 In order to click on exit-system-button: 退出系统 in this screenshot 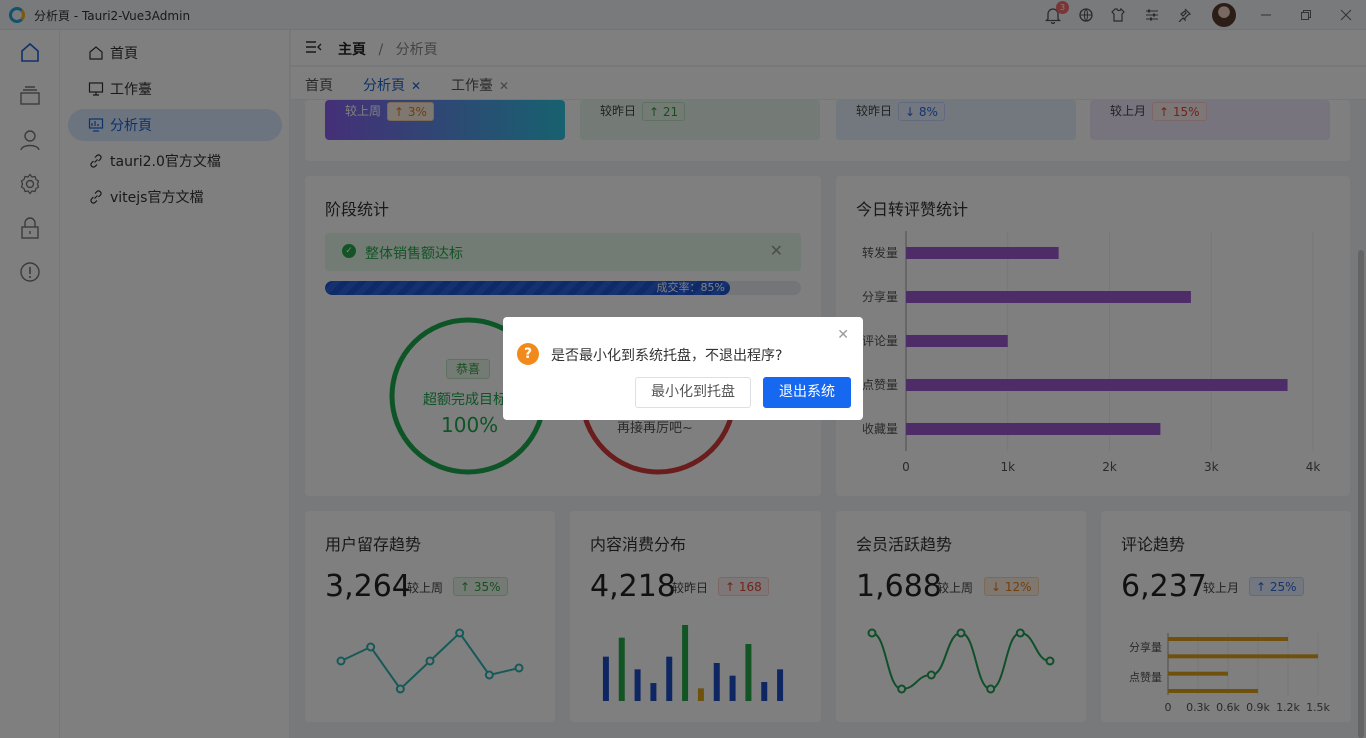, I will do `click(807, 392)`.